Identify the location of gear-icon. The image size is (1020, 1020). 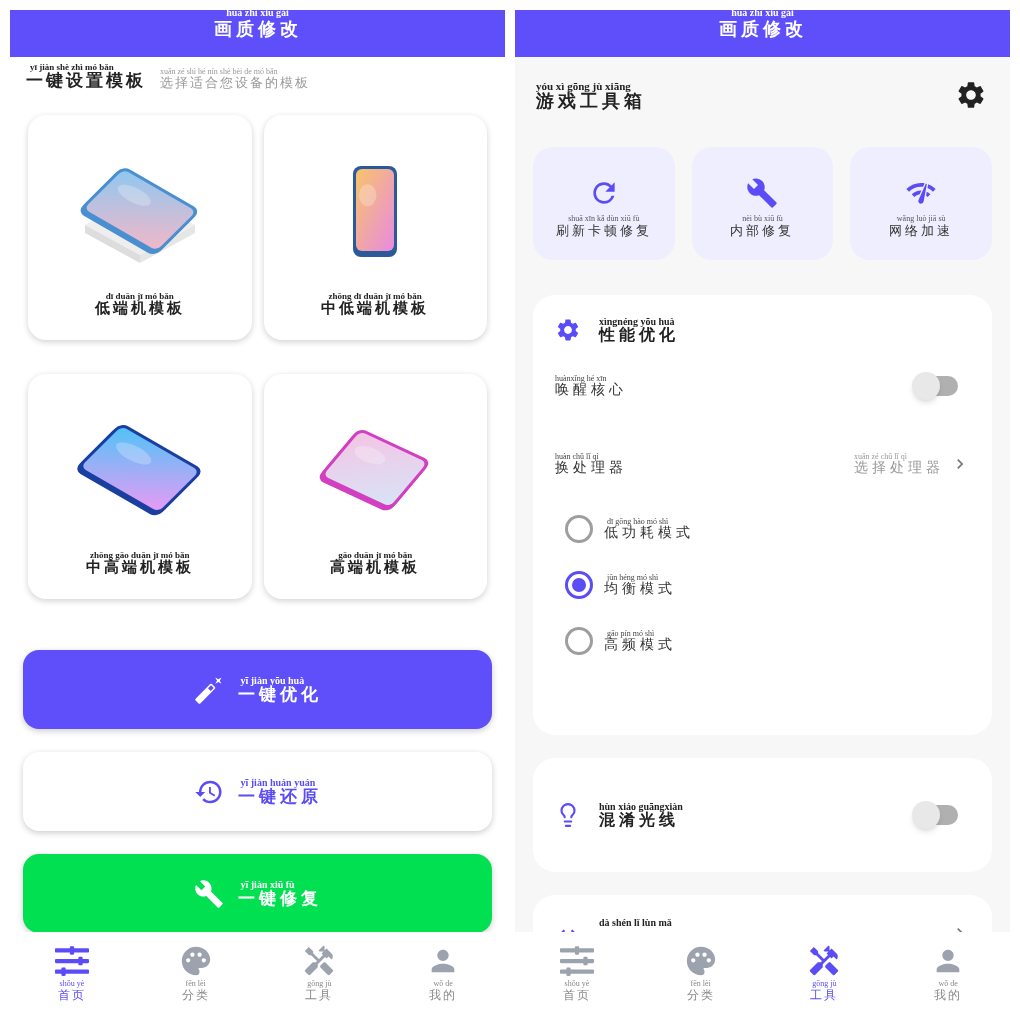
(568, 330).